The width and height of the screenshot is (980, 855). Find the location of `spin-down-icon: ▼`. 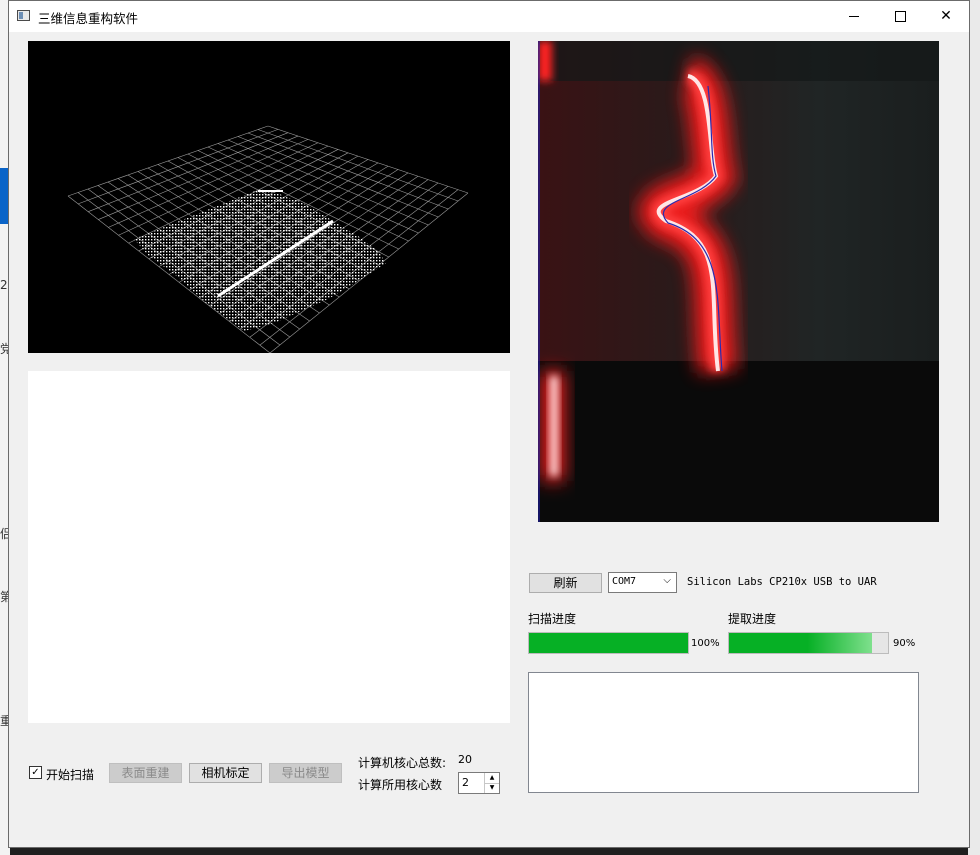

spin-down-icon: ▼ is located at coordinates (492, 788).